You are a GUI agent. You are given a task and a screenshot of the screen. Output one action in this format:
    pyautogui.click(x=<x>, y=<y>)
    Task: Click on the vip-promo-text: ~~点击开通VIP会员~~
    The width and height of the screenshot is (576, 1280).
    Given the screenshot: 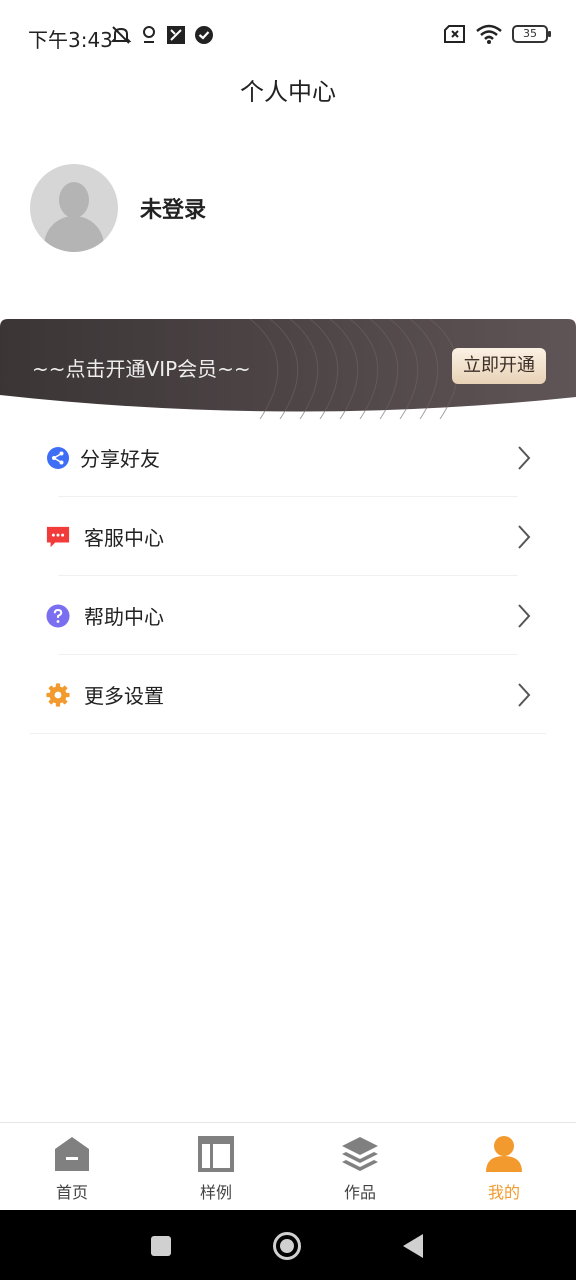 What is the action you would take?
    pyautogui.click(x=141, y=369)
    